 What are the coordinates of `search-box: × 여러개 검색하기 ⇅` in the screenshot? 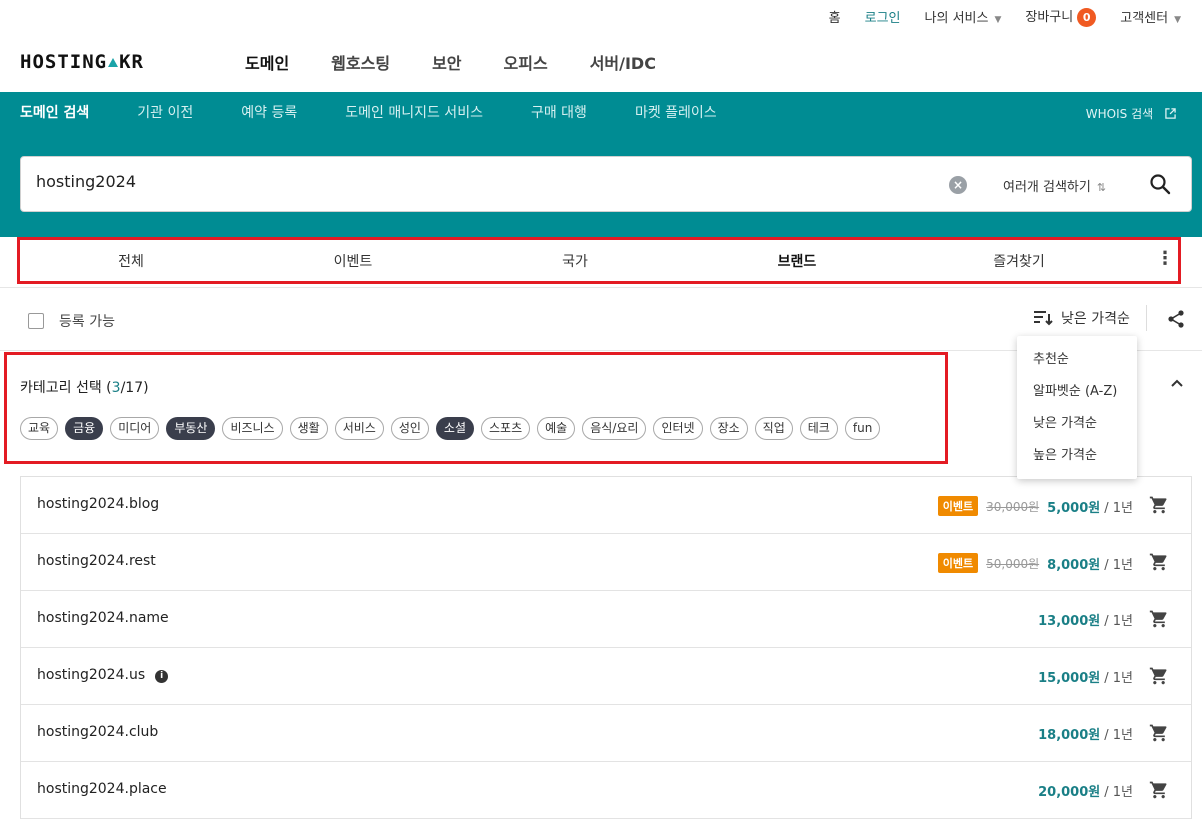 It's located at (606, 184).